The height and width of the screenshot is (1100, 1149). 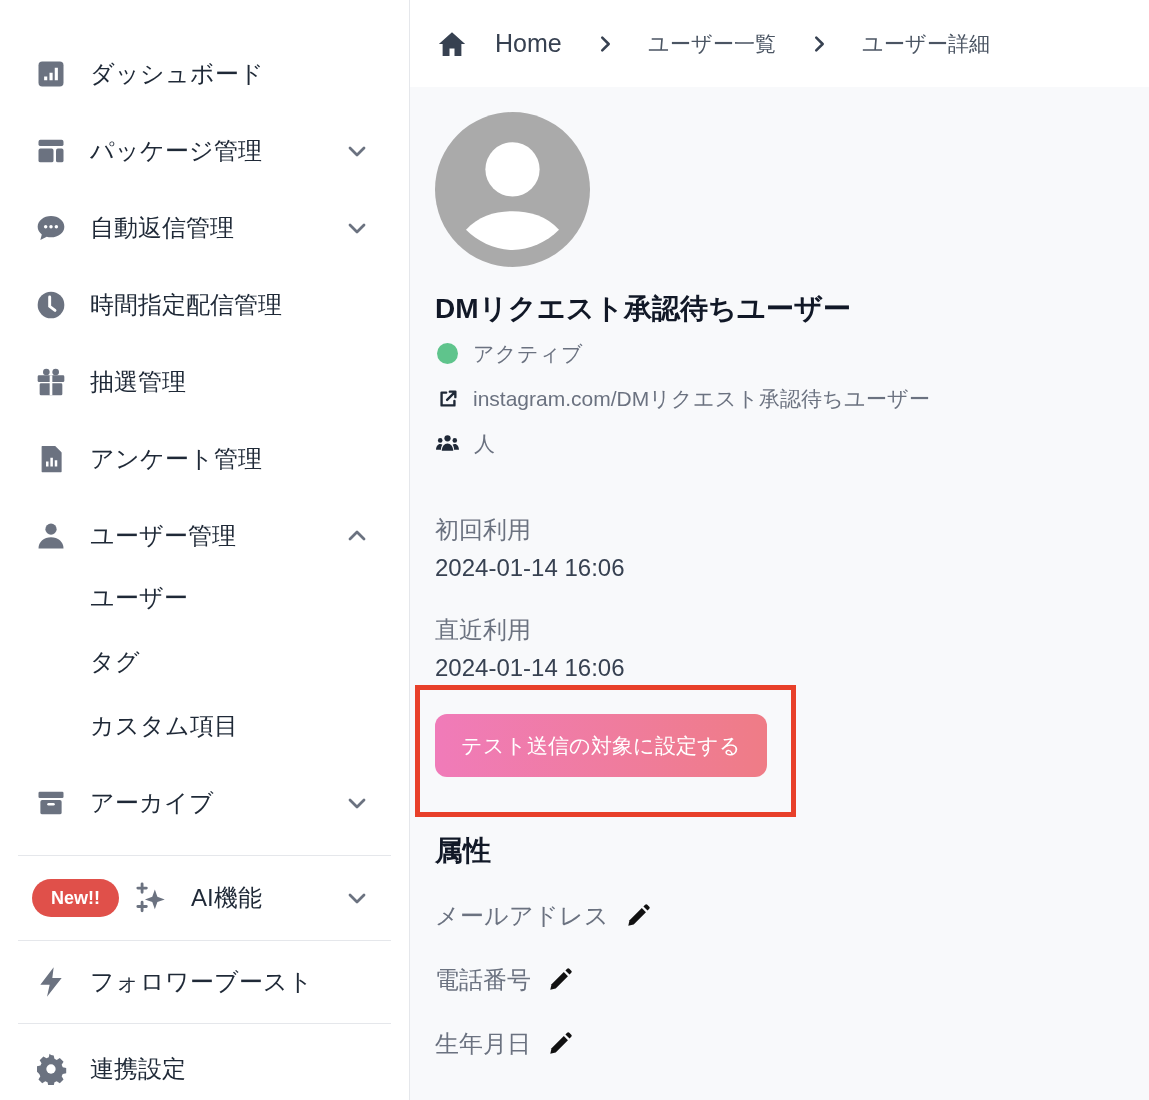 I want to click on external-link-icon, so click(x=448, y=398).